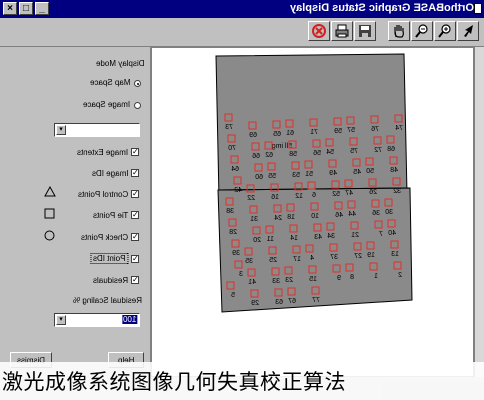  I want to click on display-mode-label: Display Mode, so click(119, 63).